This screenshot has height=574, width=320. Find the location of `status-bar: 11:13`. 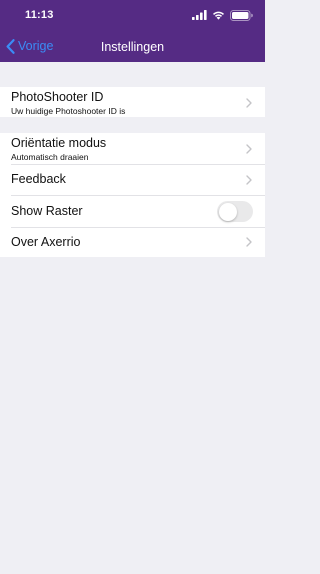

status-bar: 11:13 is located at coordinates (132, 15).